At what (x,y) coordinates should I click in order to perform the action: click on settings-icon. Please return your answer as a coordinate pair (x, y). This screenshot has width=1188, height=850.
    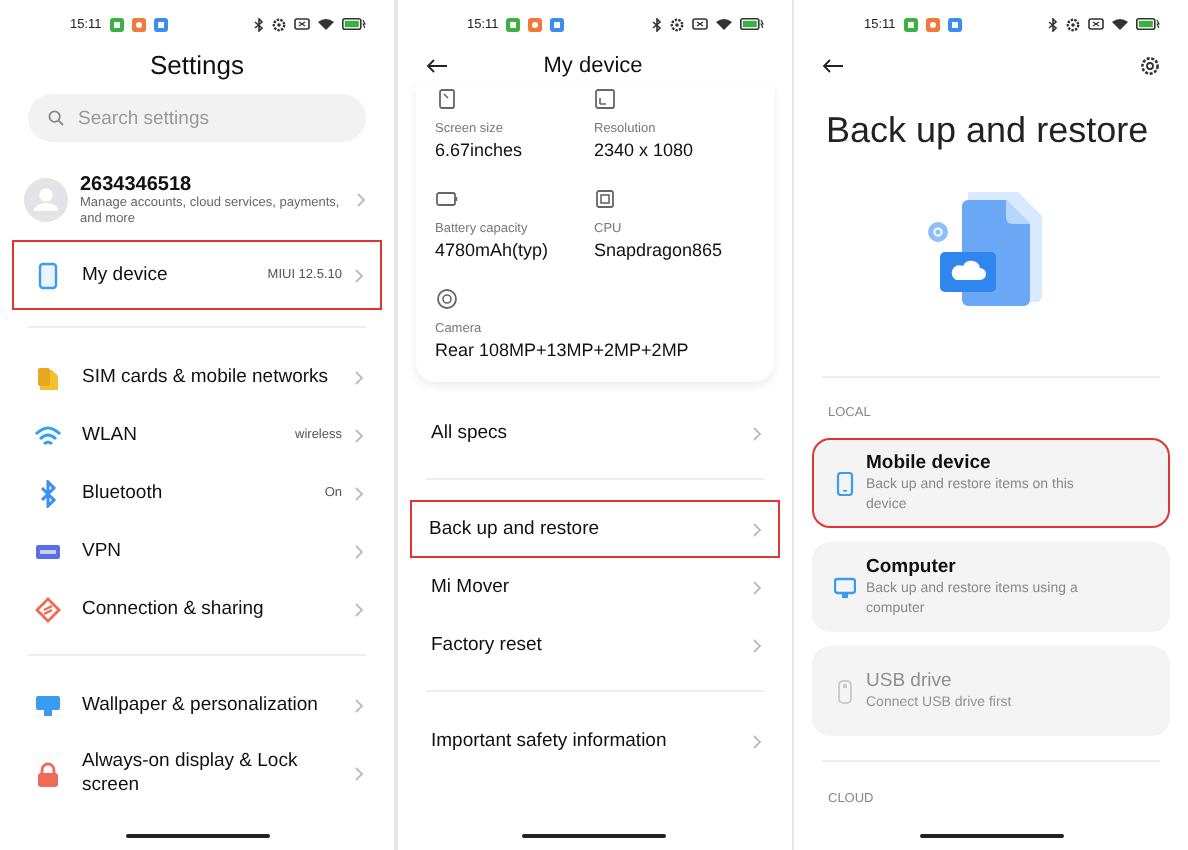
    Looking at the image, I should click on (1150, 66).